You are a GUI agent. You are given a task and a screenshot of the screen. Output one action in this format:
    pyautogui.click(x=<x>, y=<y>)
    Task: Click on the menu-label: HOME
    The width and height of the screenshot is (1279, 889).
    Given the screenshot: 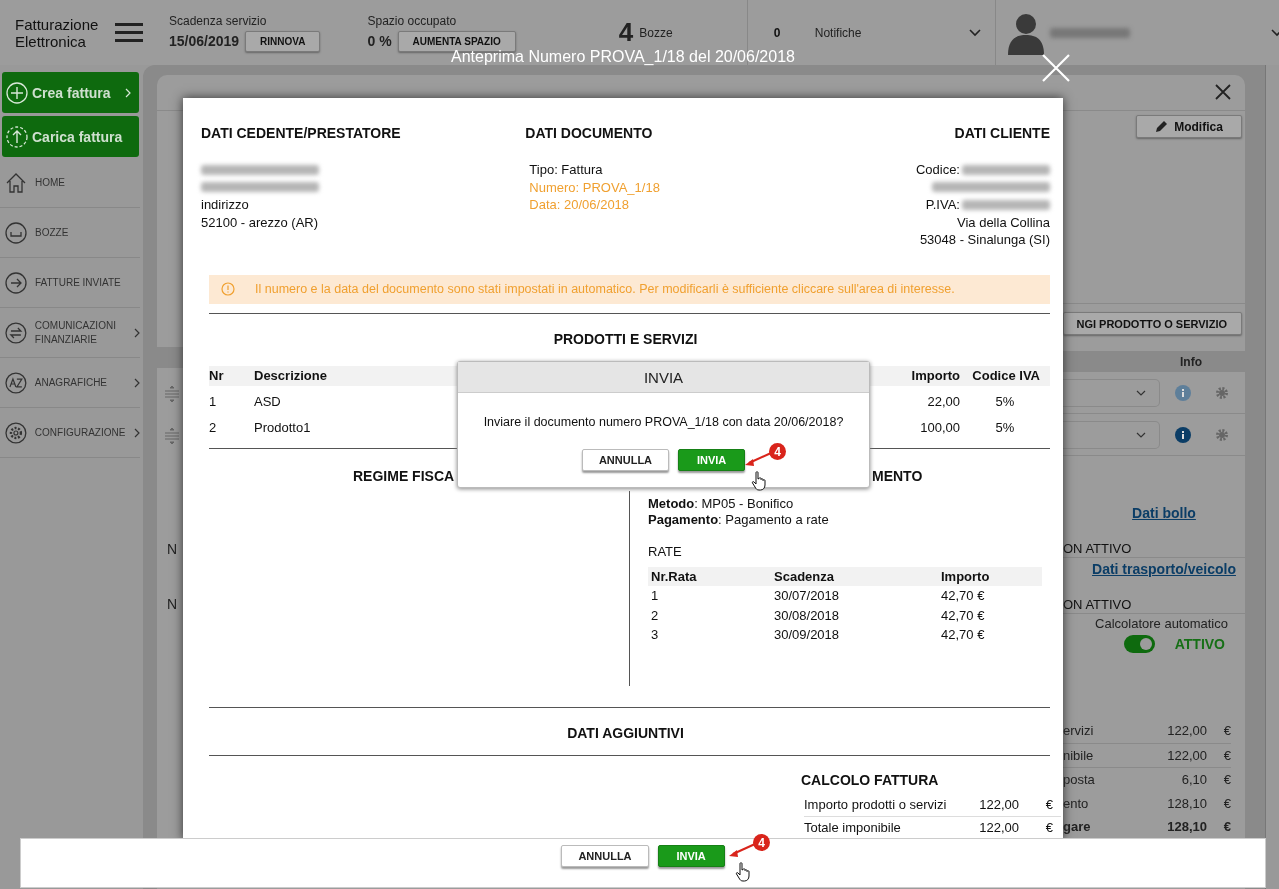 What is the action you would take?
    pyautogui.click(x=50, y=182)
    